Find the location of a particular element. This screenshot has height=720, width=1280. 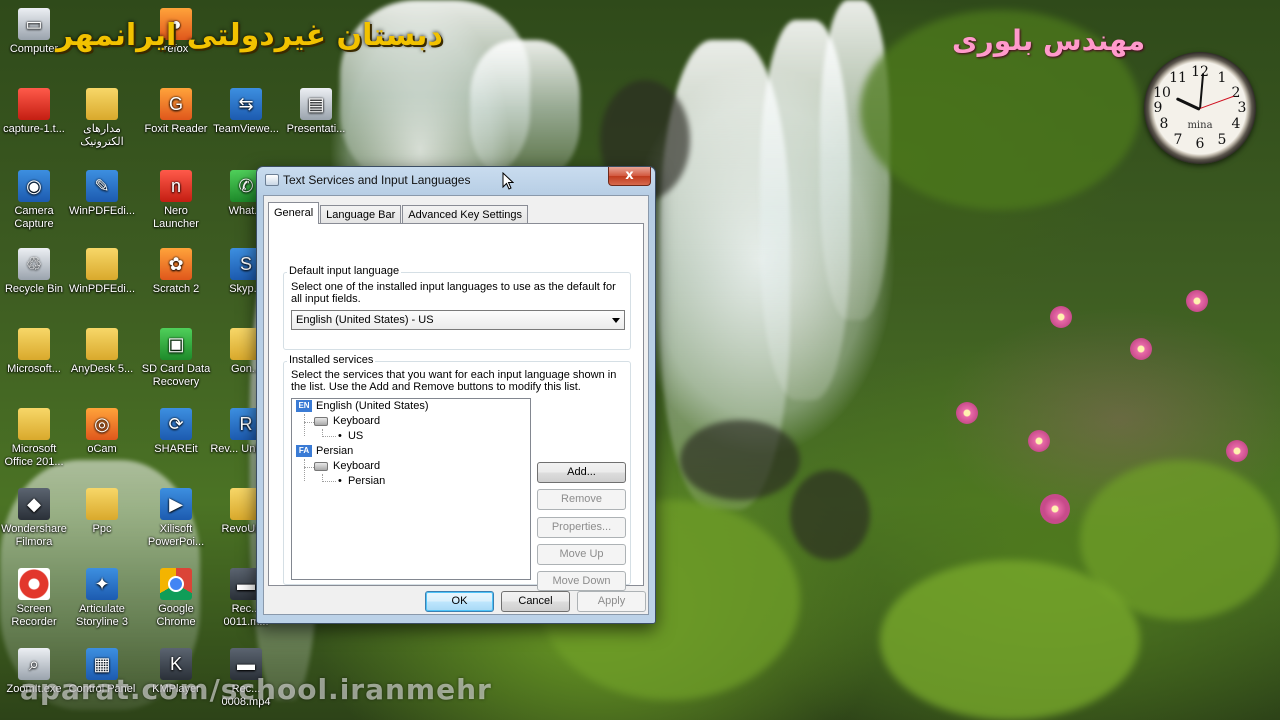

desktop-icon-recycle-bin: ♲ Recycle Bin is located at coordinates (35, 272).